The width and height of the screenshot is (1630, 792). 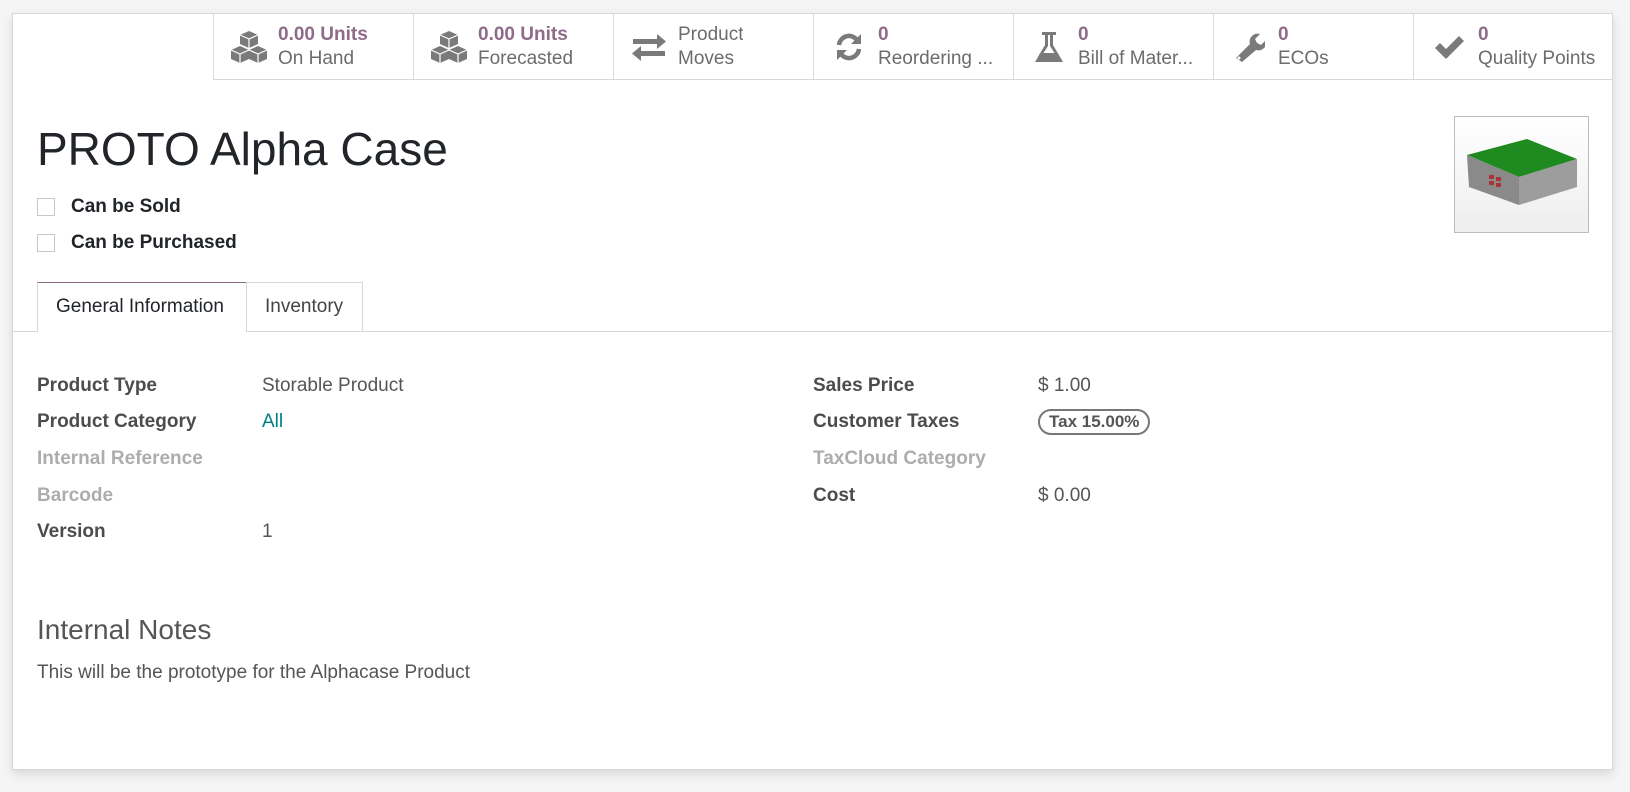 What do you see at coordinates (834, 495) in the screenshot?
I see `cost-label: Cost` at bounding box center [834, 495].